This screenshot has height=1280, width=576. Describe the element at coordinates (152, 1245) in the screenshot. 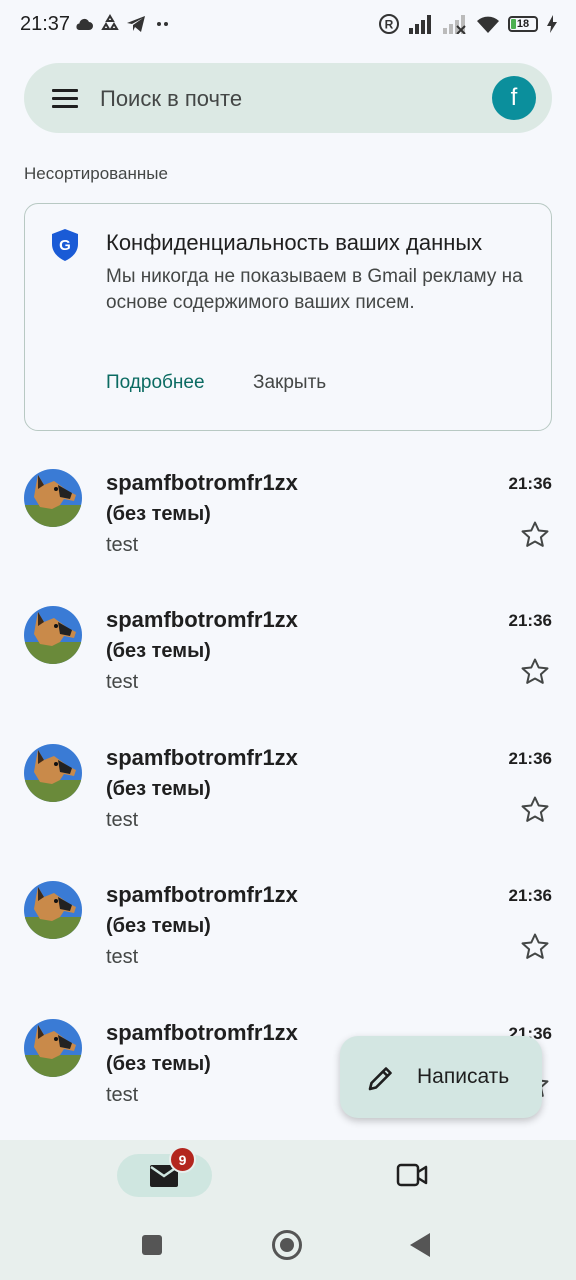

I see `recent-apps-button` at that location.